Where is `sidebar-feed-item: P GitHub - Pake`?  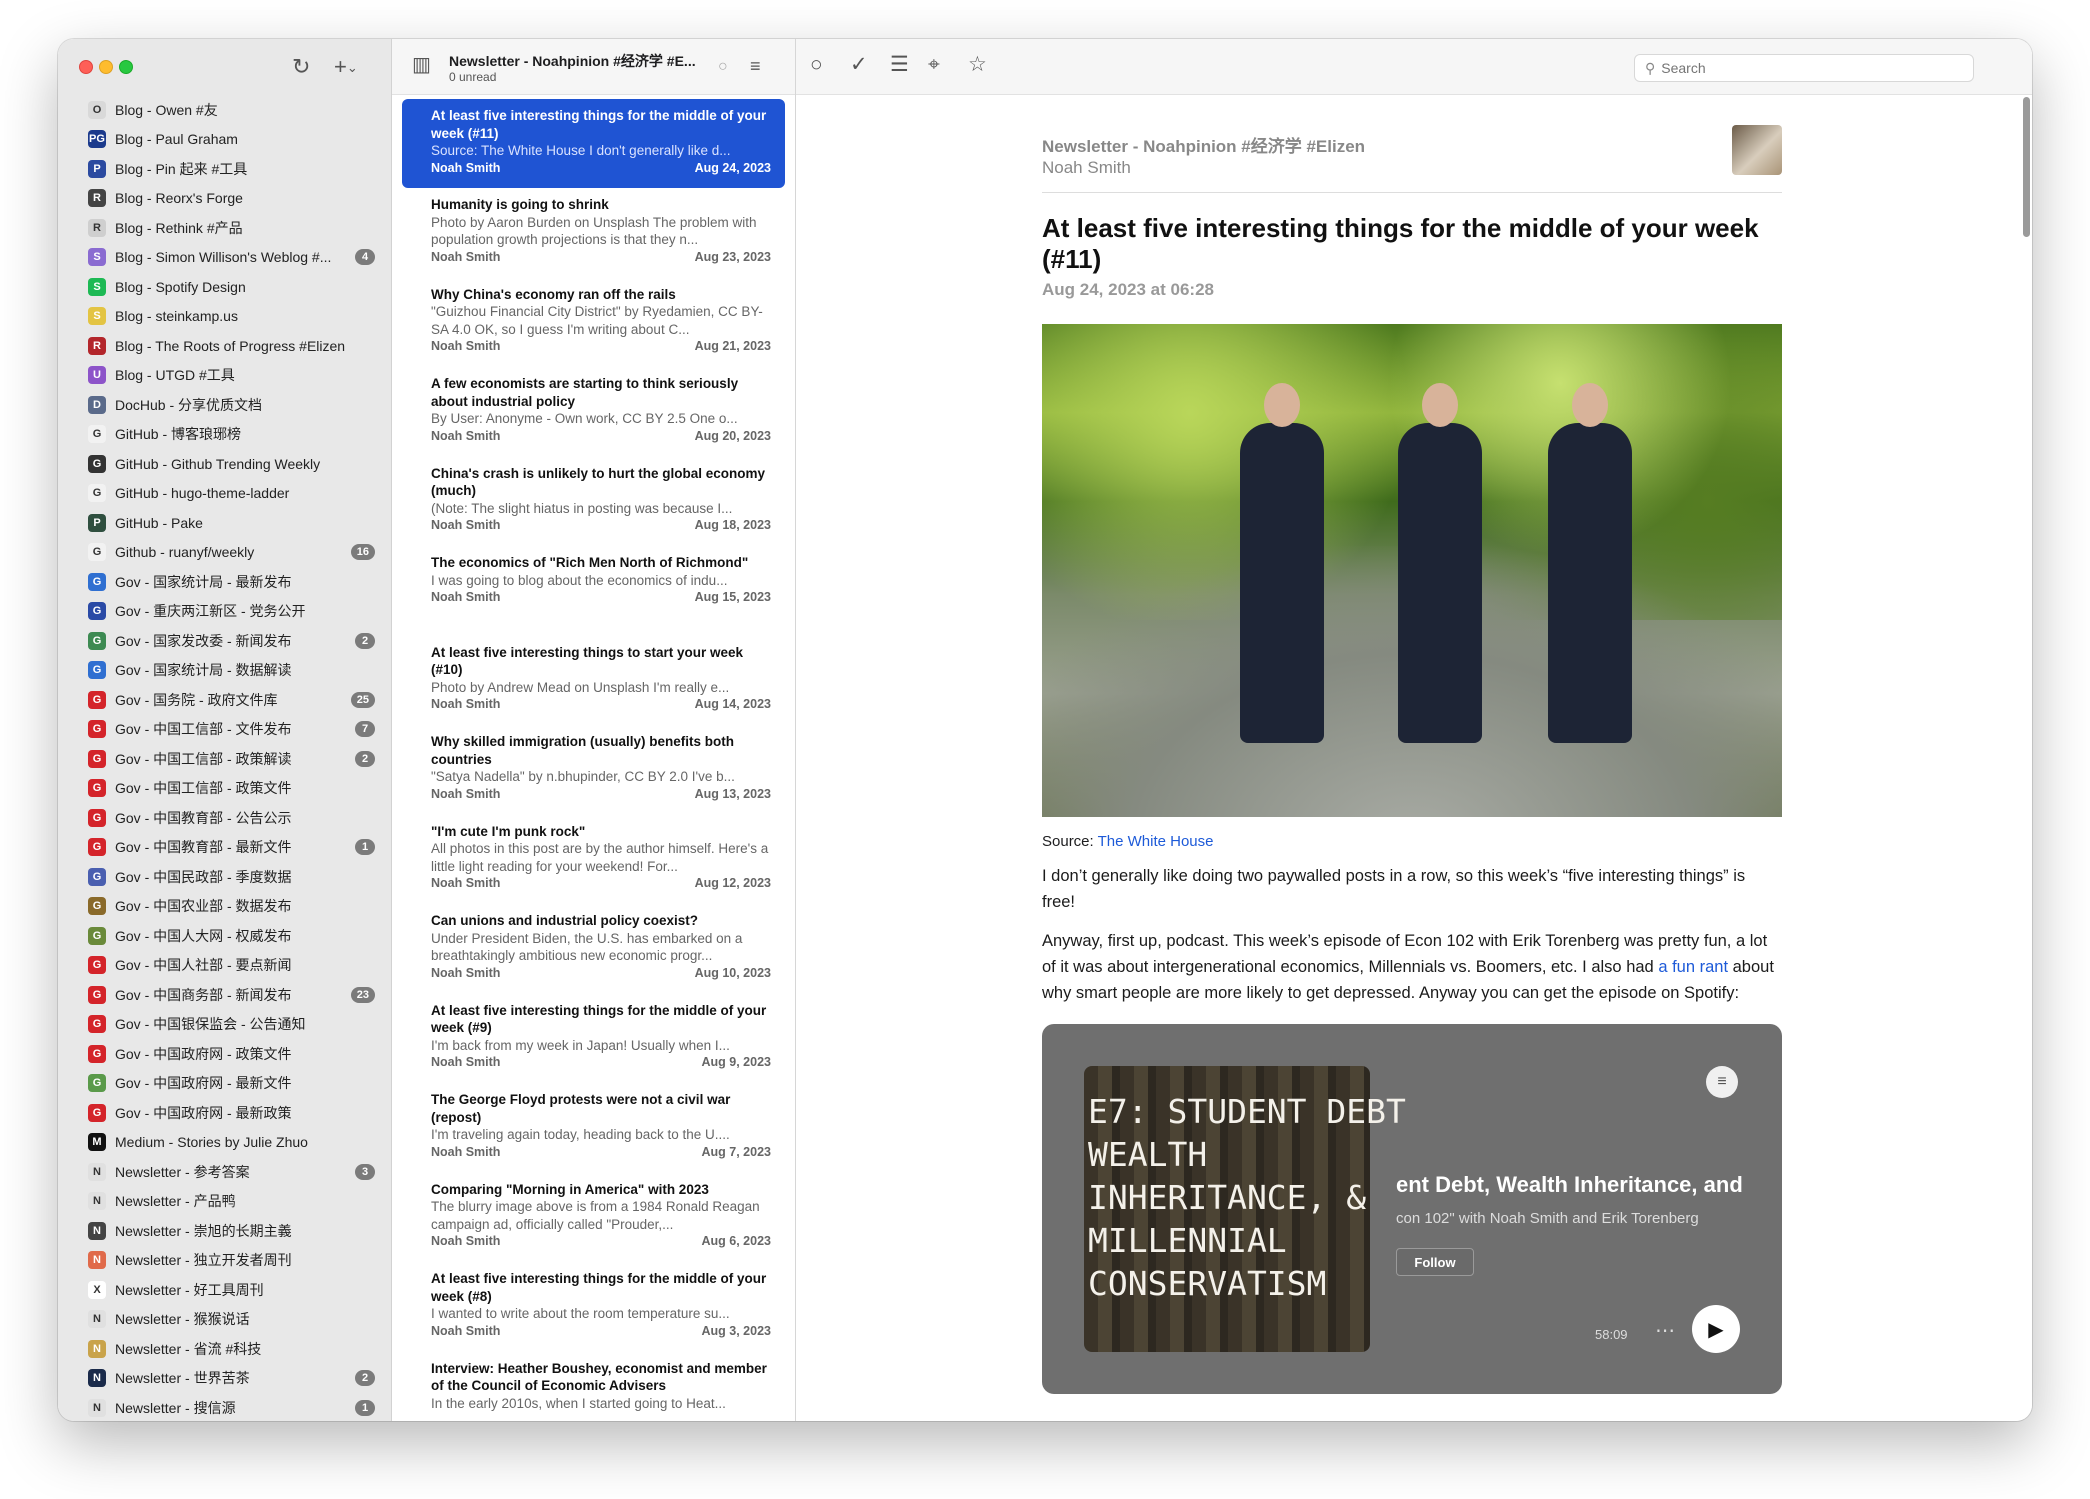
sidebar-feed-item: P GitHub - Pake is located at coordinates (224, 523).